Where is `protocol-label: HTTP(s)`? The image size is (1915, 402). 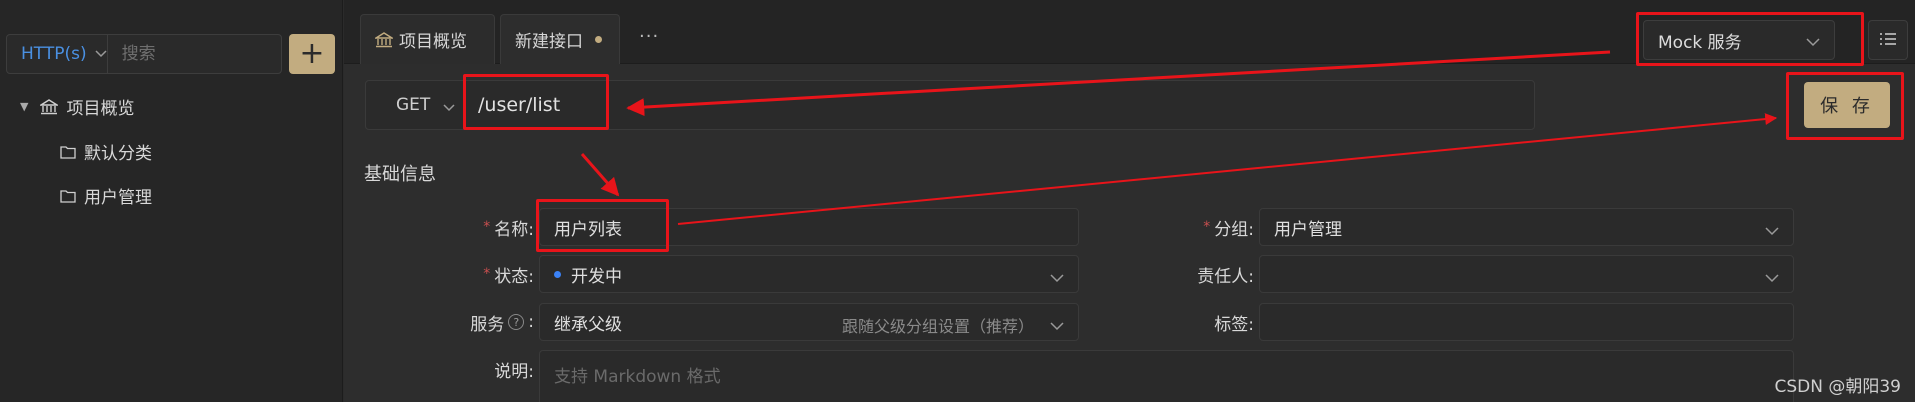 protocol-label: HTTP(s) is located at coordinates (54, 54).